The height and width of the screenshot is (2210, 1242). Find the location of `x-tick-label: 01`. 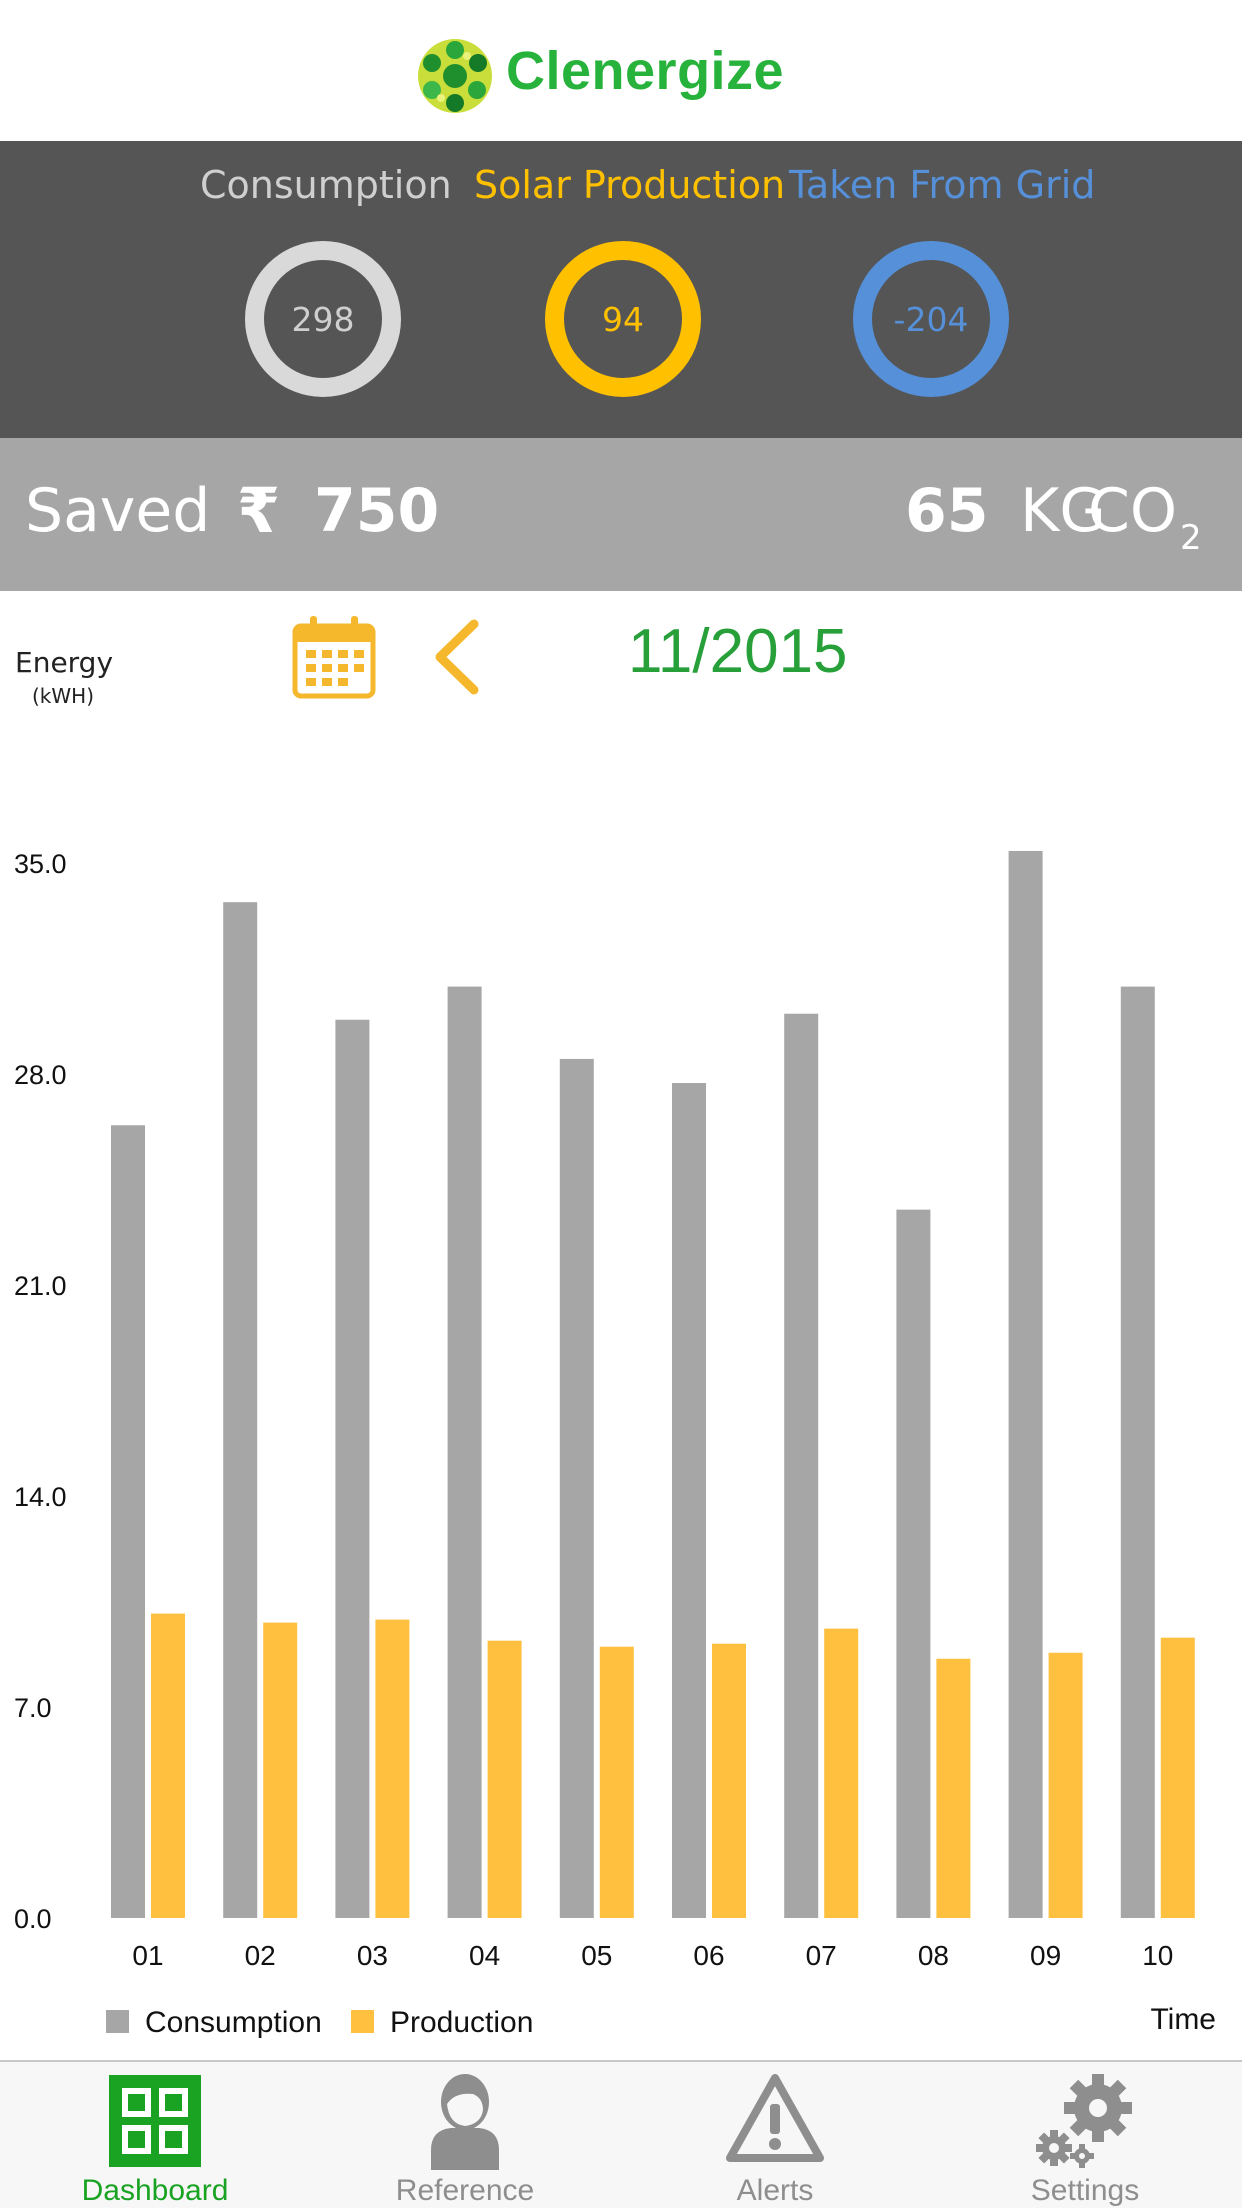

x-tick-label: 01 is located at coordinates (147, 1955).